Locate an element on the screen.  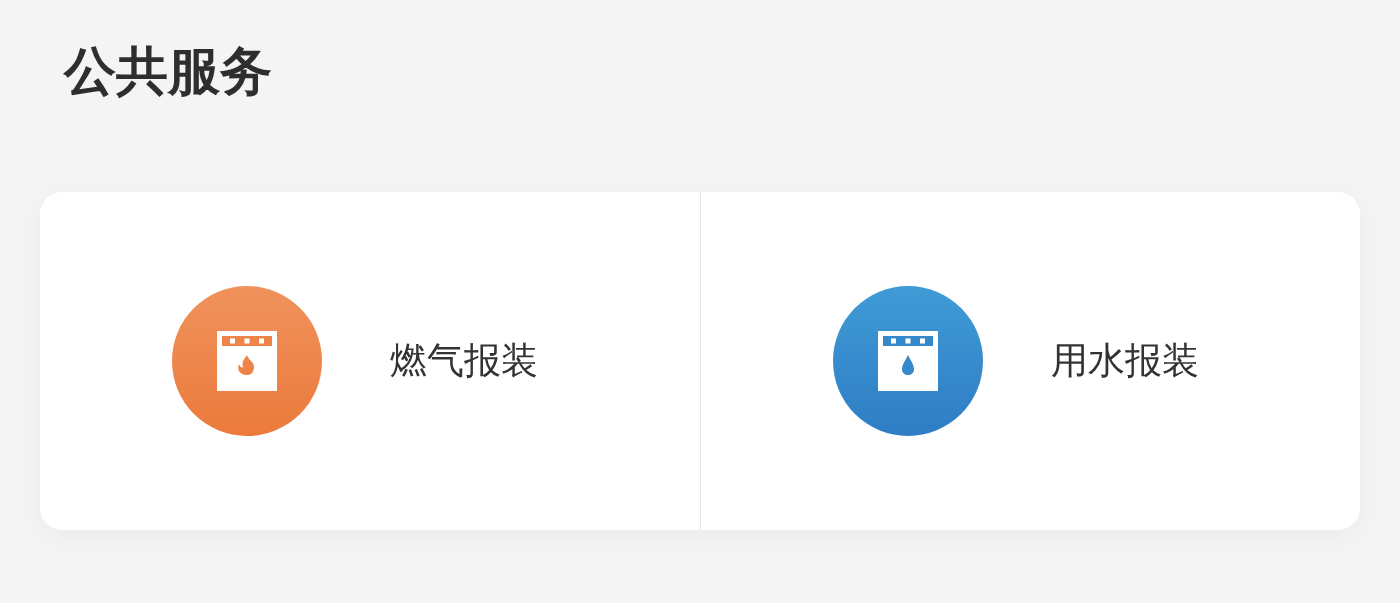
section-title: 公共服务 is located at coordinates (168, 71).